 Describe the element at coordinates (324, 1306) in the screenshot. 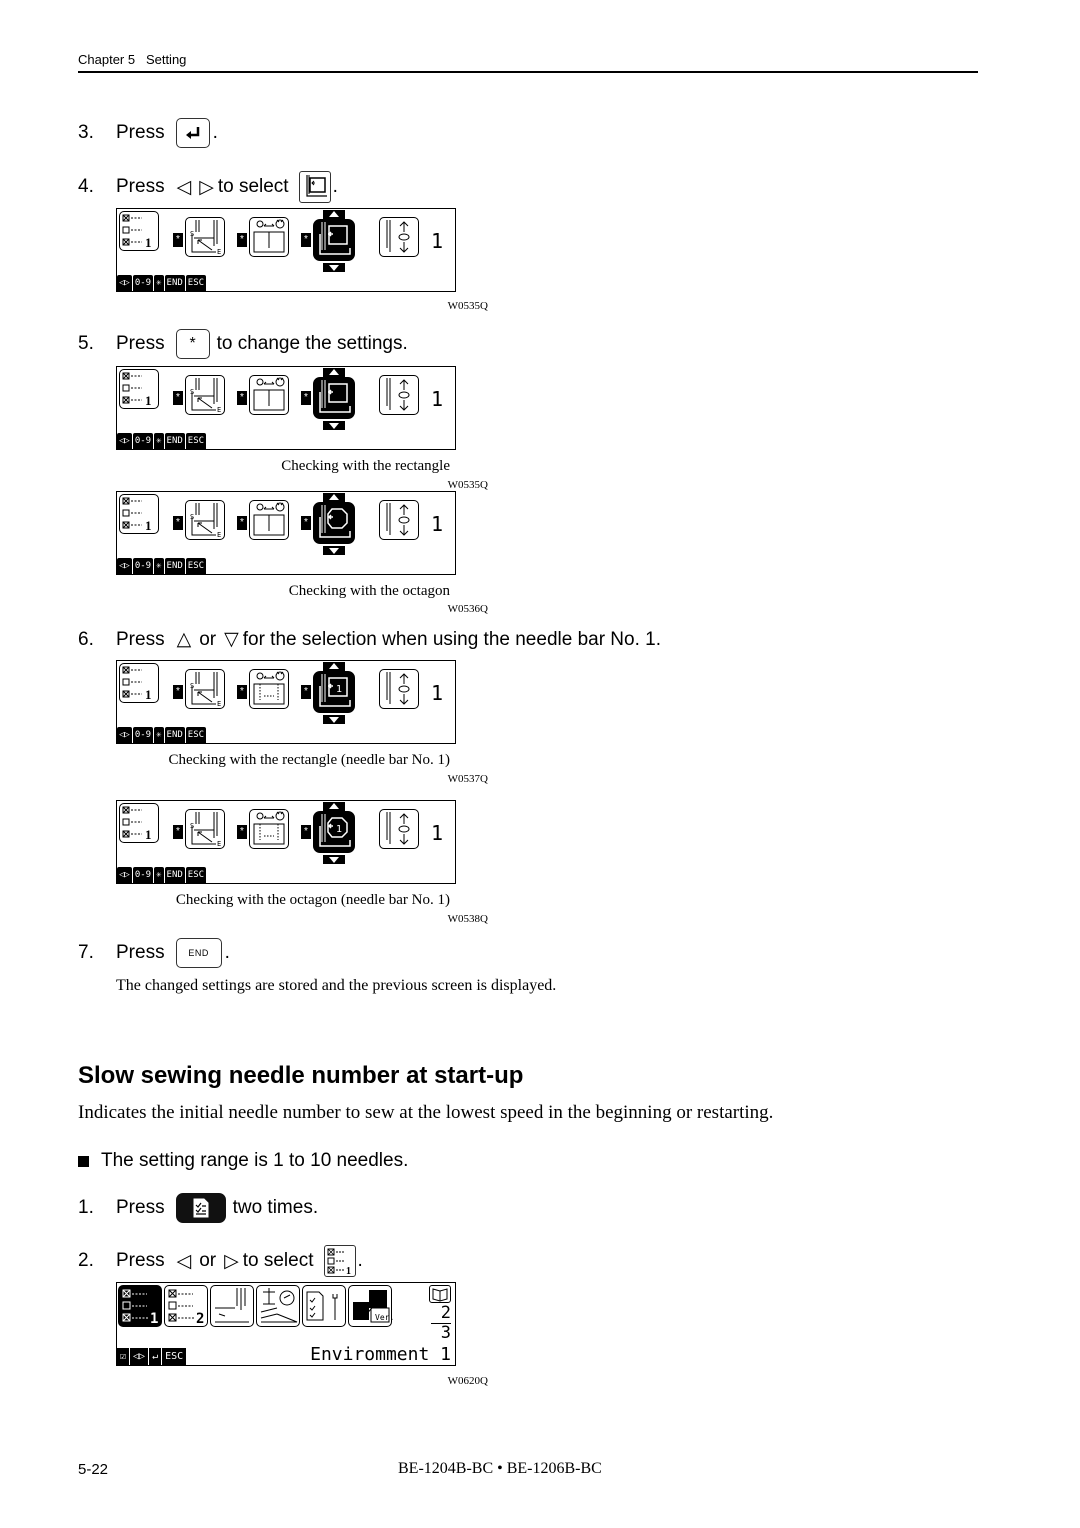

I see `tab-maintenance` at that location.